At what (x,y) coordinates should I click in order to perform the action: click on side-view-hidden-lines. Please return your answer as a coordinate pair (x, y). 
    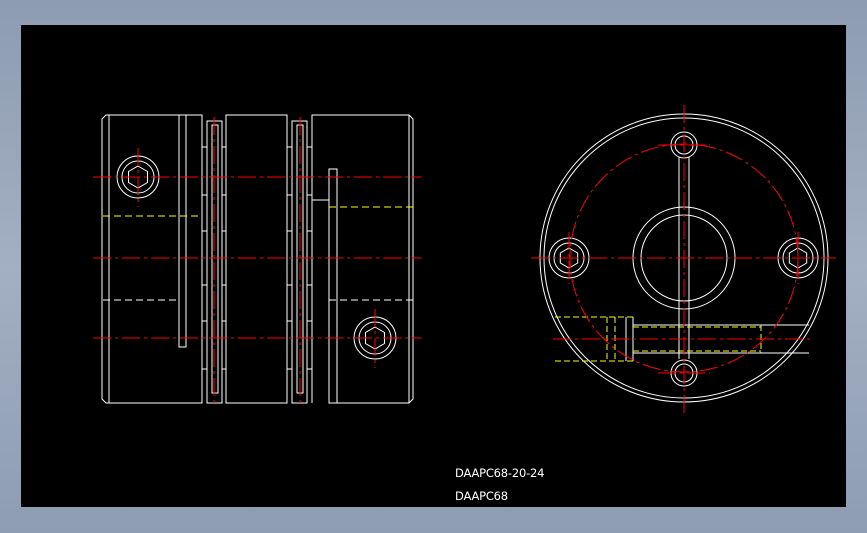
    Looking at the image, I should click on (258, 211).